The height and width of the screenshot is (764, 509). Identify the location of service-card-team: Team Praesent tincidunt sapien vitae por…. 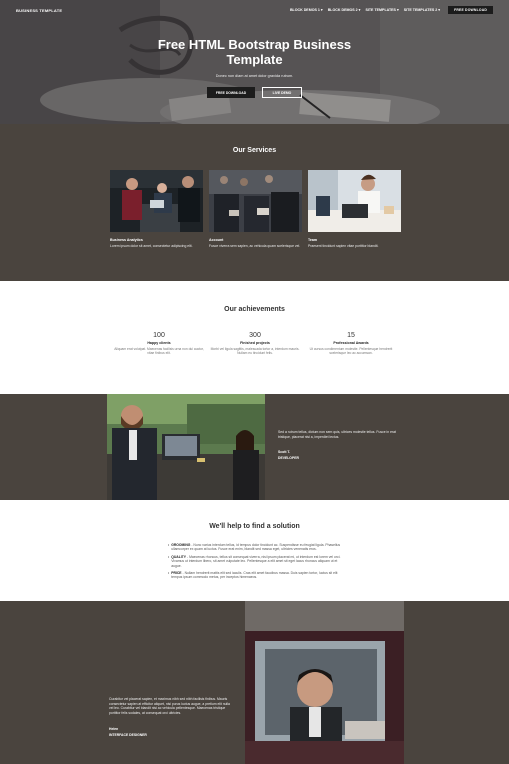
(354, 209).